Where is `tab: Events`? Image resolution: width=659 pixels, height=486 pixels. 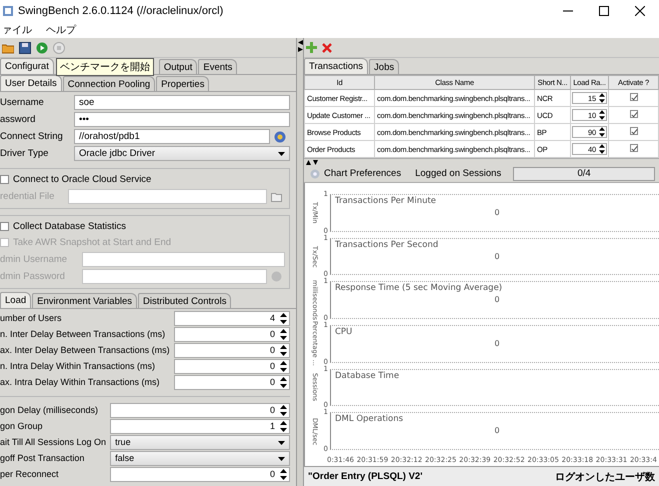
tab: Events is located at coordinates (218, 66).